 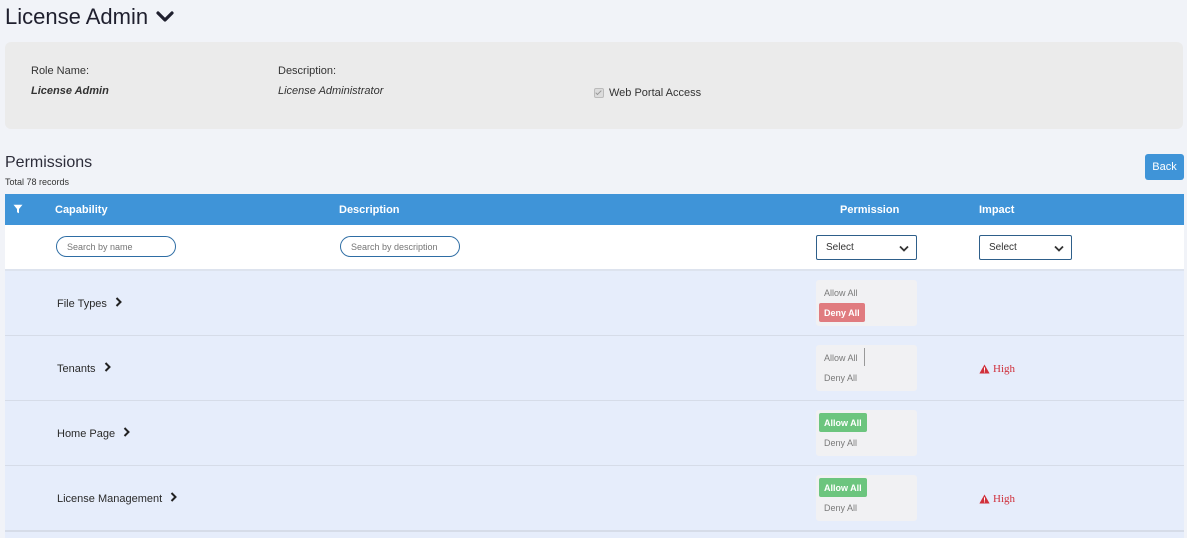 What do you see at coordinates (594, 535) in the screenshot?
I see `table-row` at bounding box center [594, 535].